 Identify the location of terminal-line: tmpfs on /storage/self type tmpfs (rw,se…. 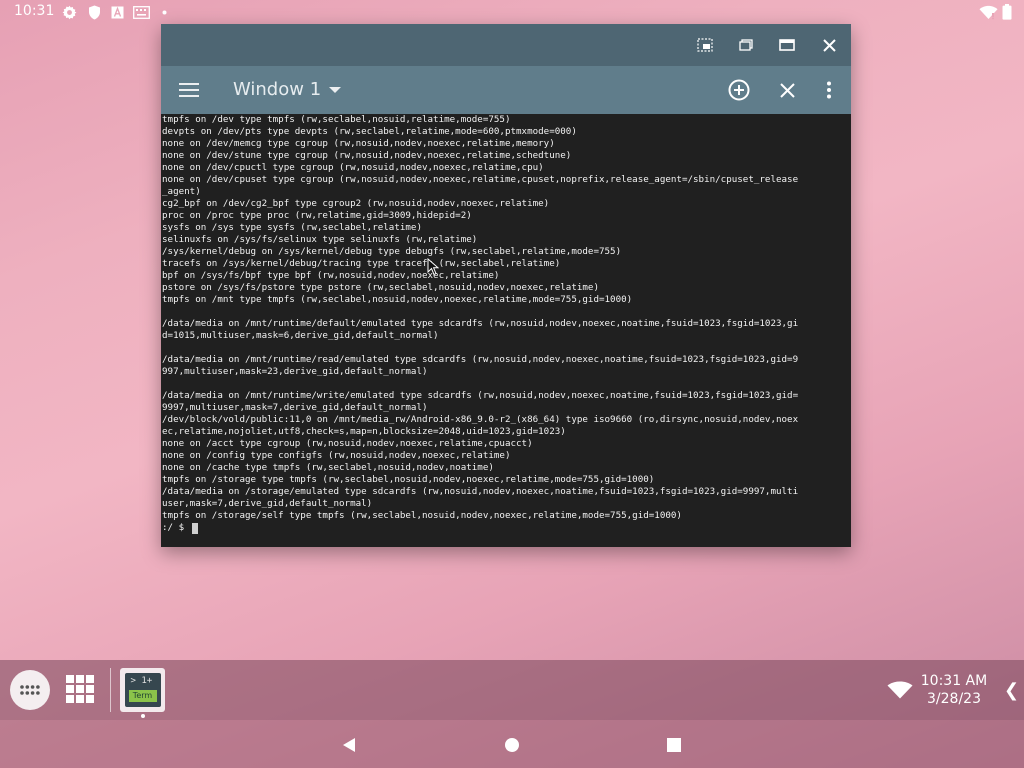
(422, 515).